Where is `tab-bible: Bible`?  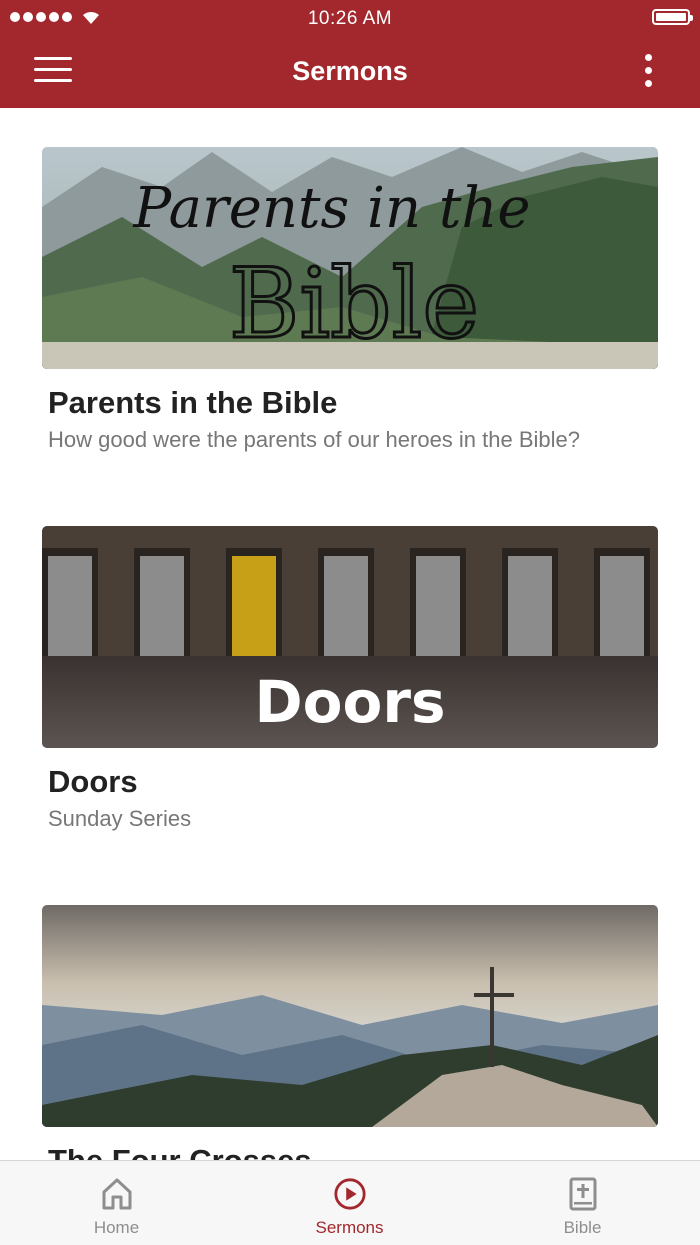 tab-bible: Bible is located at coordinates (582, 1203).